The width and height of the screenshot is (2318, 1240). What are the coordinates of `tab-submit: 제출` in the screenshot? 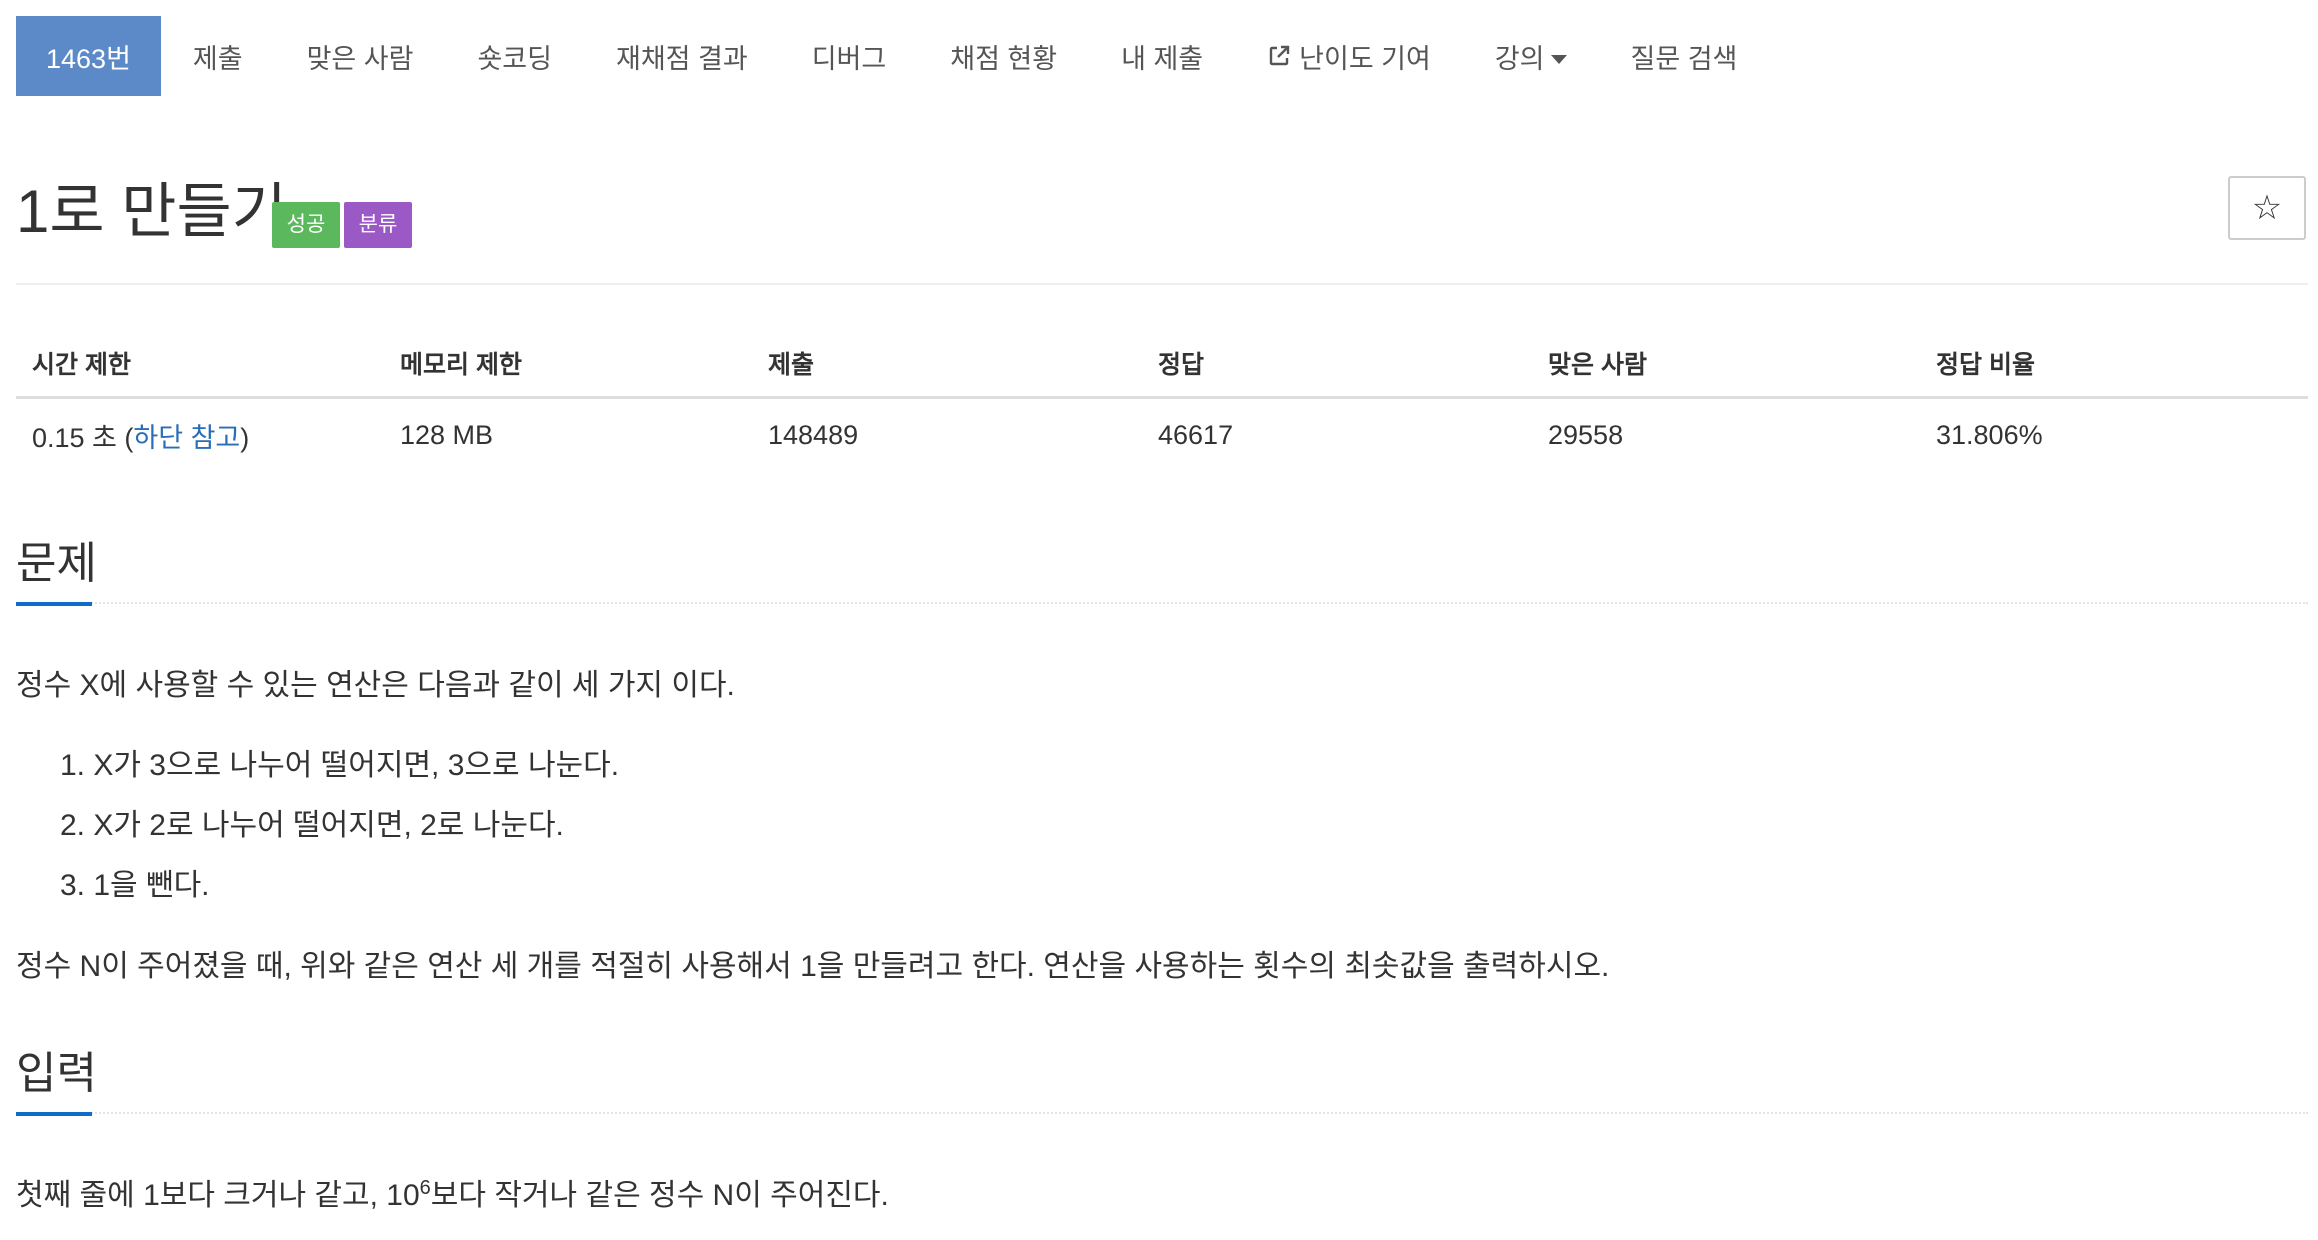 It's located at (218, 56).